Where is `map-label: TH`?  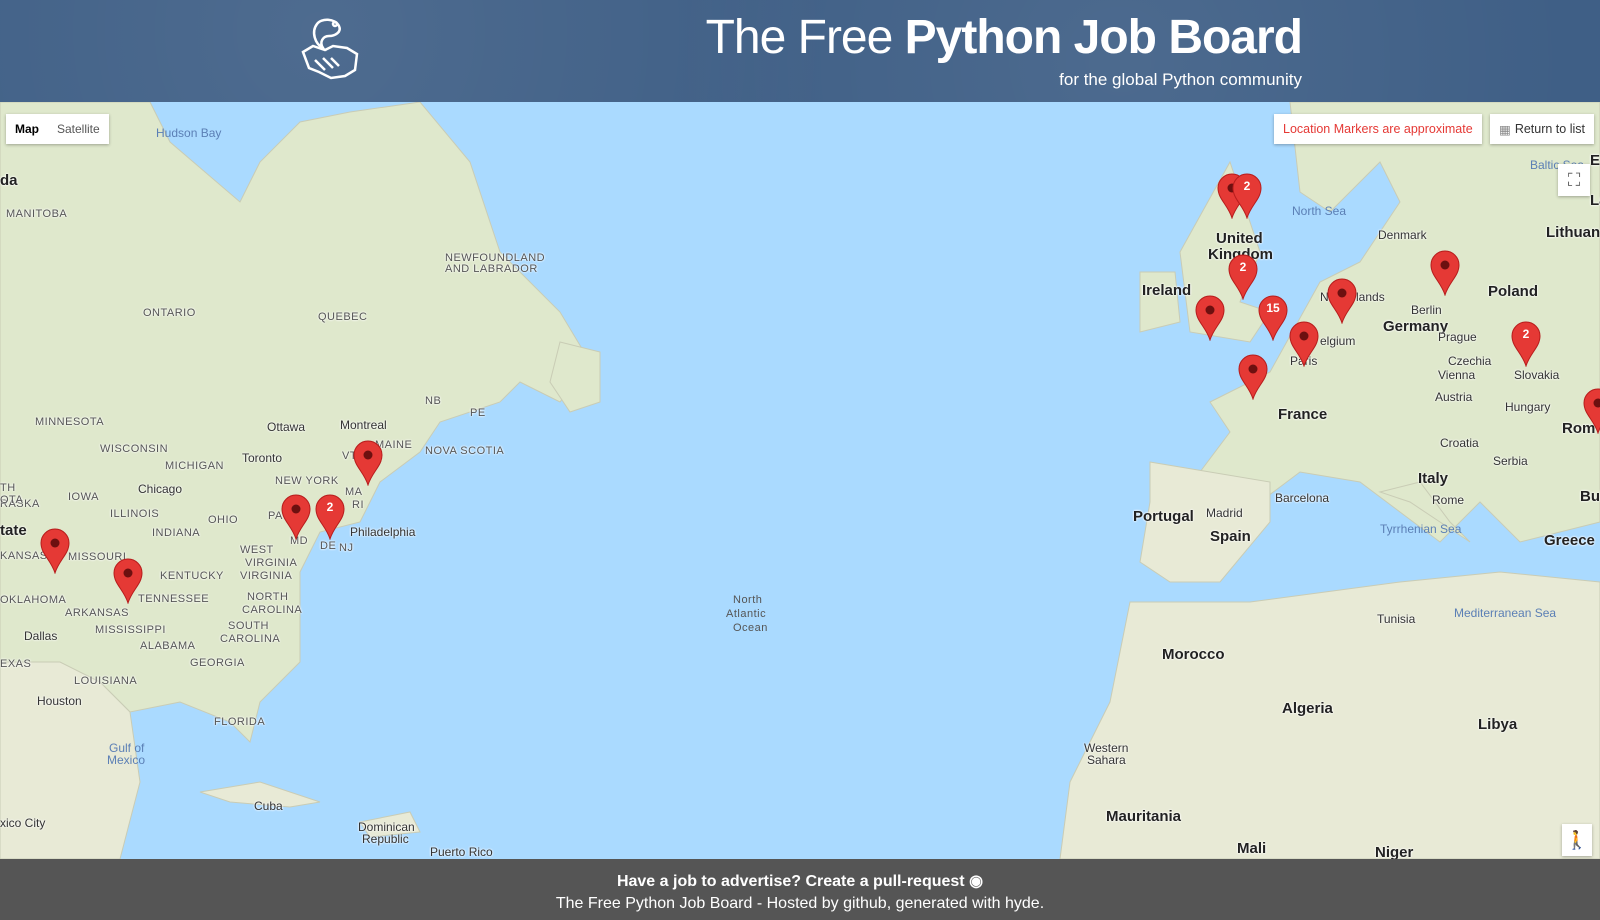
map-label: TH is located at coordinates (8, 488).